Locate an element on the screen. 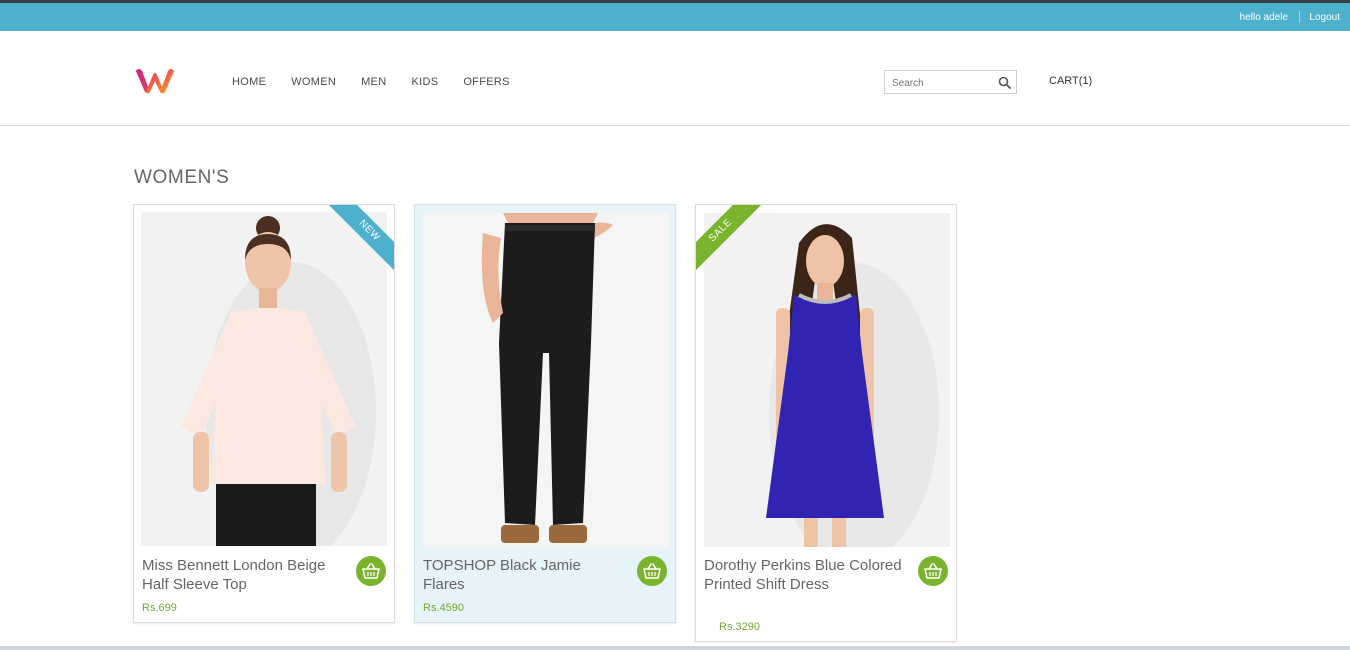  search-box is located at coordinates (950, 82).